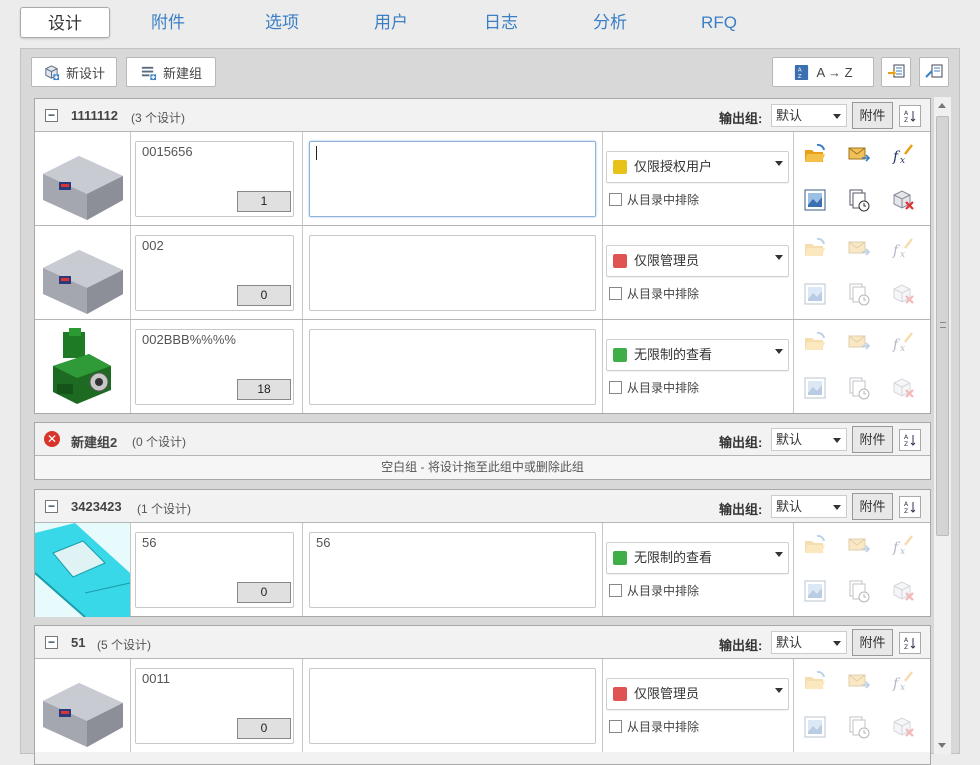 This screenshot has height=765, width=980. What do you see at coordinates (214, 706) in the screenshot?
I see `design-name-field: 0011 0` at bounding box center [214, 706].